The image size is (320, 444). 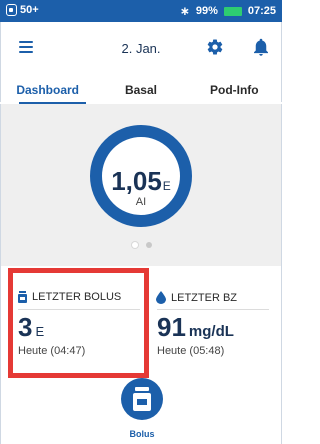 I want to click on insulin-unit: E, so click(x=166, y=186).